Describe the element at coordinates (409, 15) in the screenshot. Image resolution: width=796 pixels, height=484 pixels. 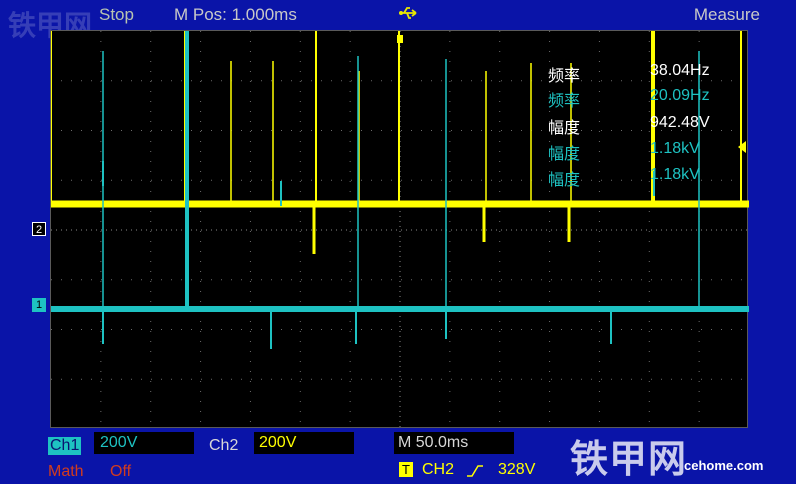
I see `usb-icon` at that location.